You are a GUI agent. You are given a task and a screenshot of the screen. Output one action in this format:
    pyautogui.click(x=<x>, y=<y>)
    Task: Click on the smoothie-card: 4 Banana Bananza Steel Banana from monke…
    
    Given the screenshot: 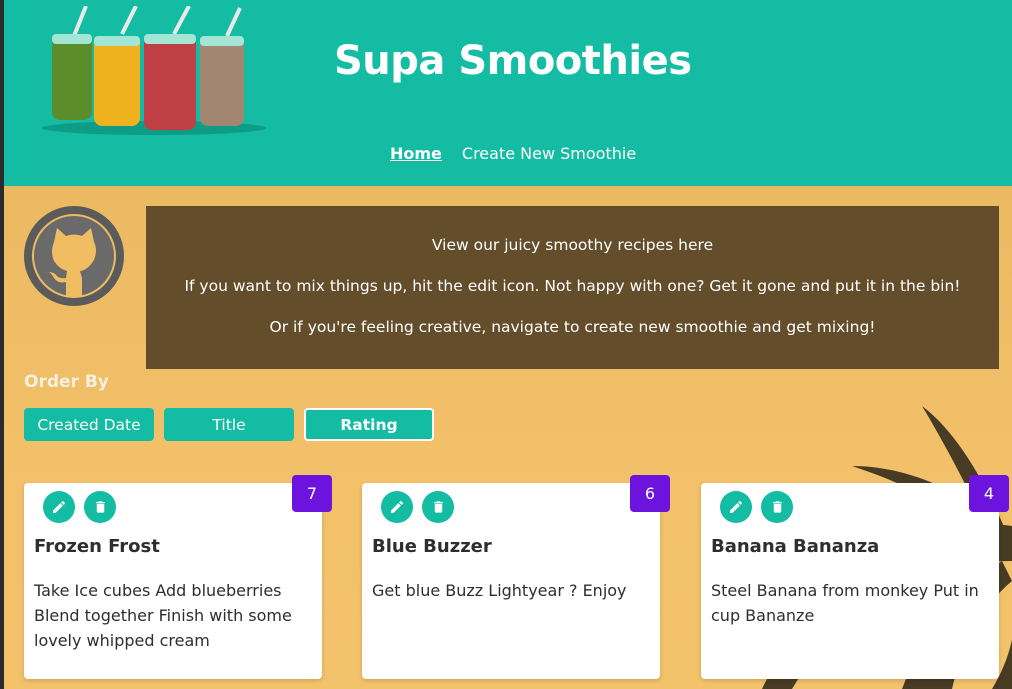 What is the action you would take?
    pyautogui.click(x=855, y=577)
    